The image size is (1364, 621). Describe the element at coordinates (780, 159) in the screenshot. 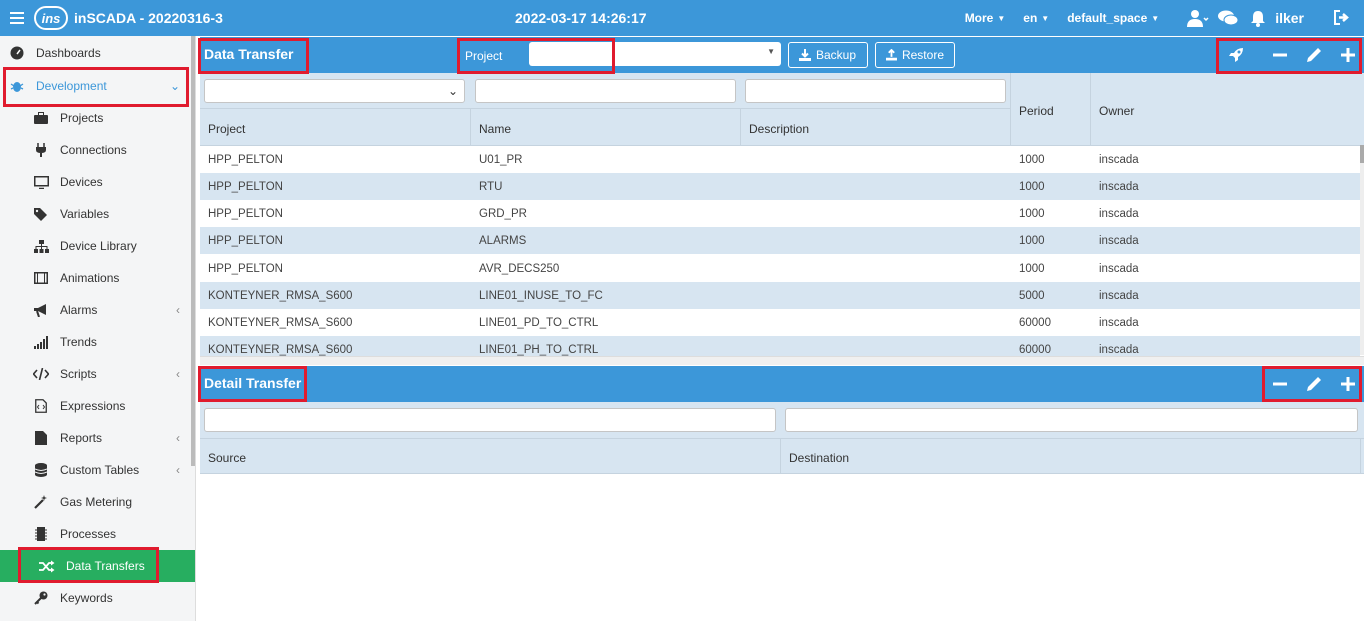

I see `table-row: HPP_PELTON U01_PR 1000 inscada` at that location.